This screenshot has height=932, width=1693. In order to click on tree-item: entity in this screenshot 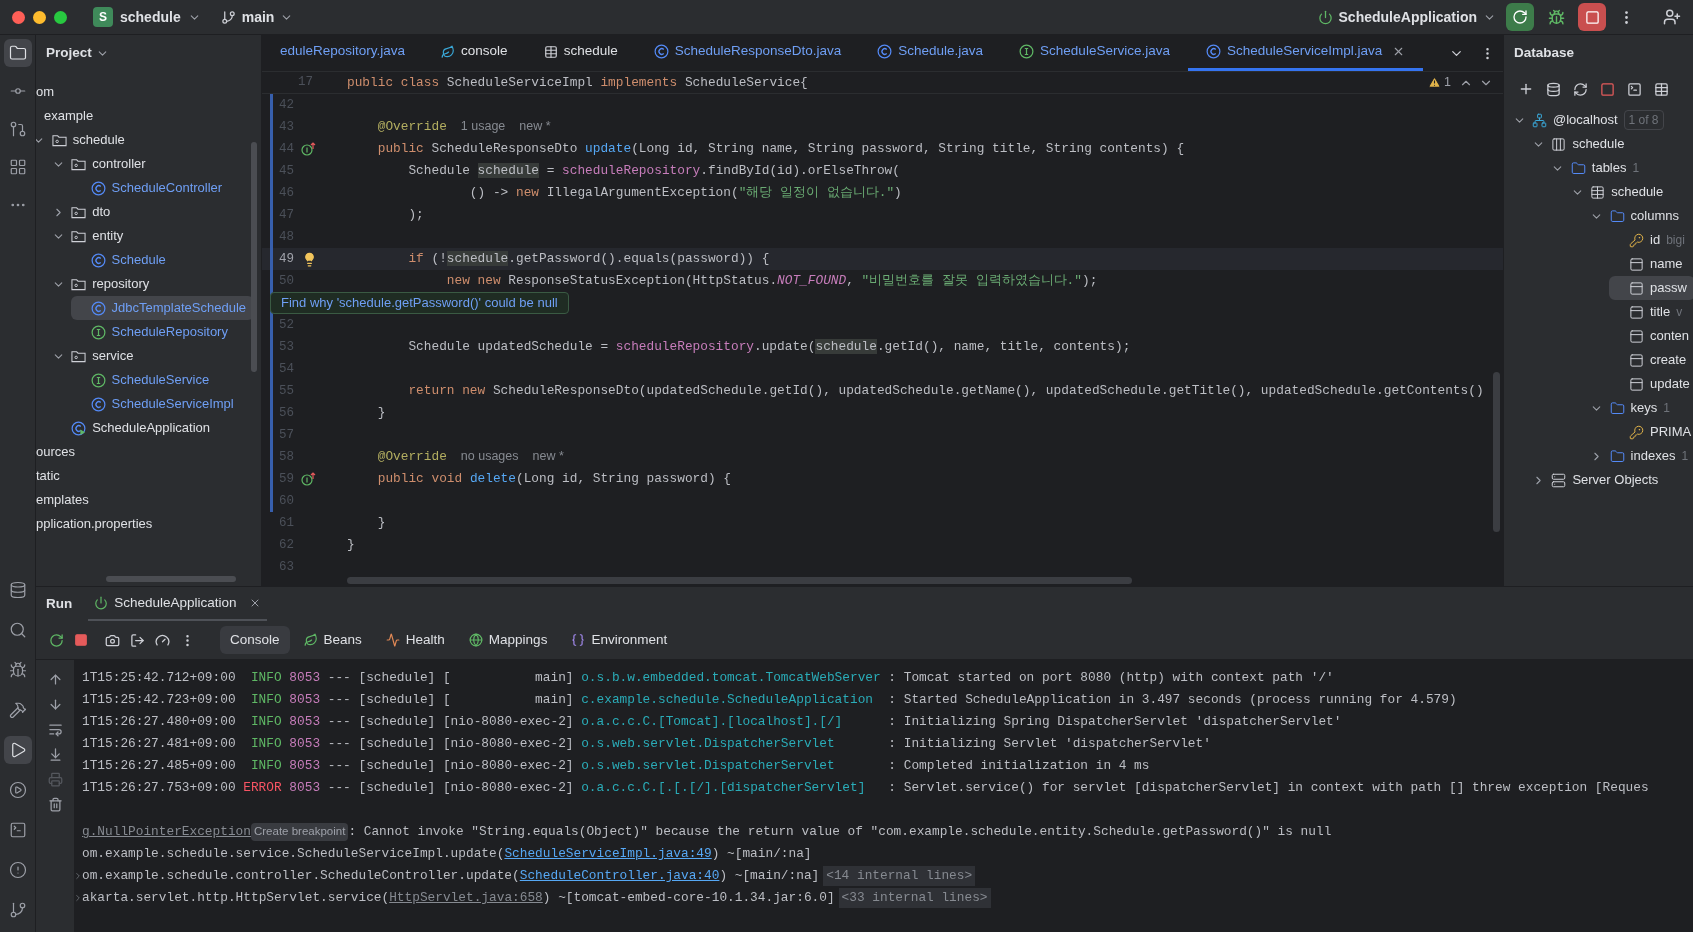, I will do `click(91, 236)`.